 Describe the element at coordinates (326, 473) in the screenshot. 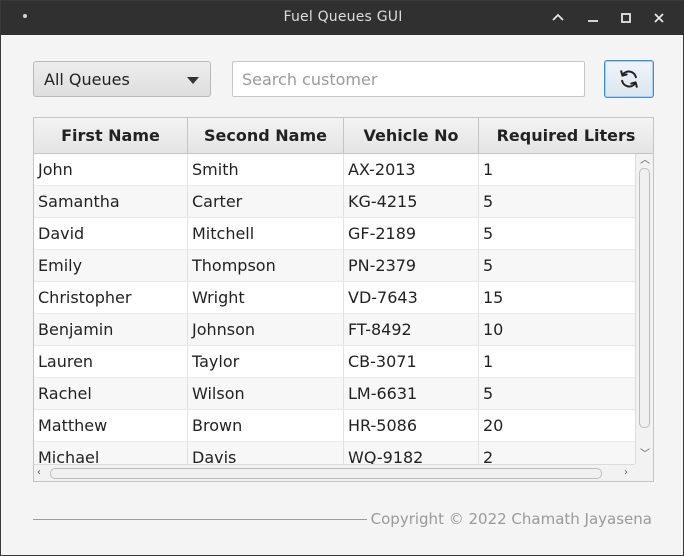

I see `horizontal-scroll-thumb` at that location.